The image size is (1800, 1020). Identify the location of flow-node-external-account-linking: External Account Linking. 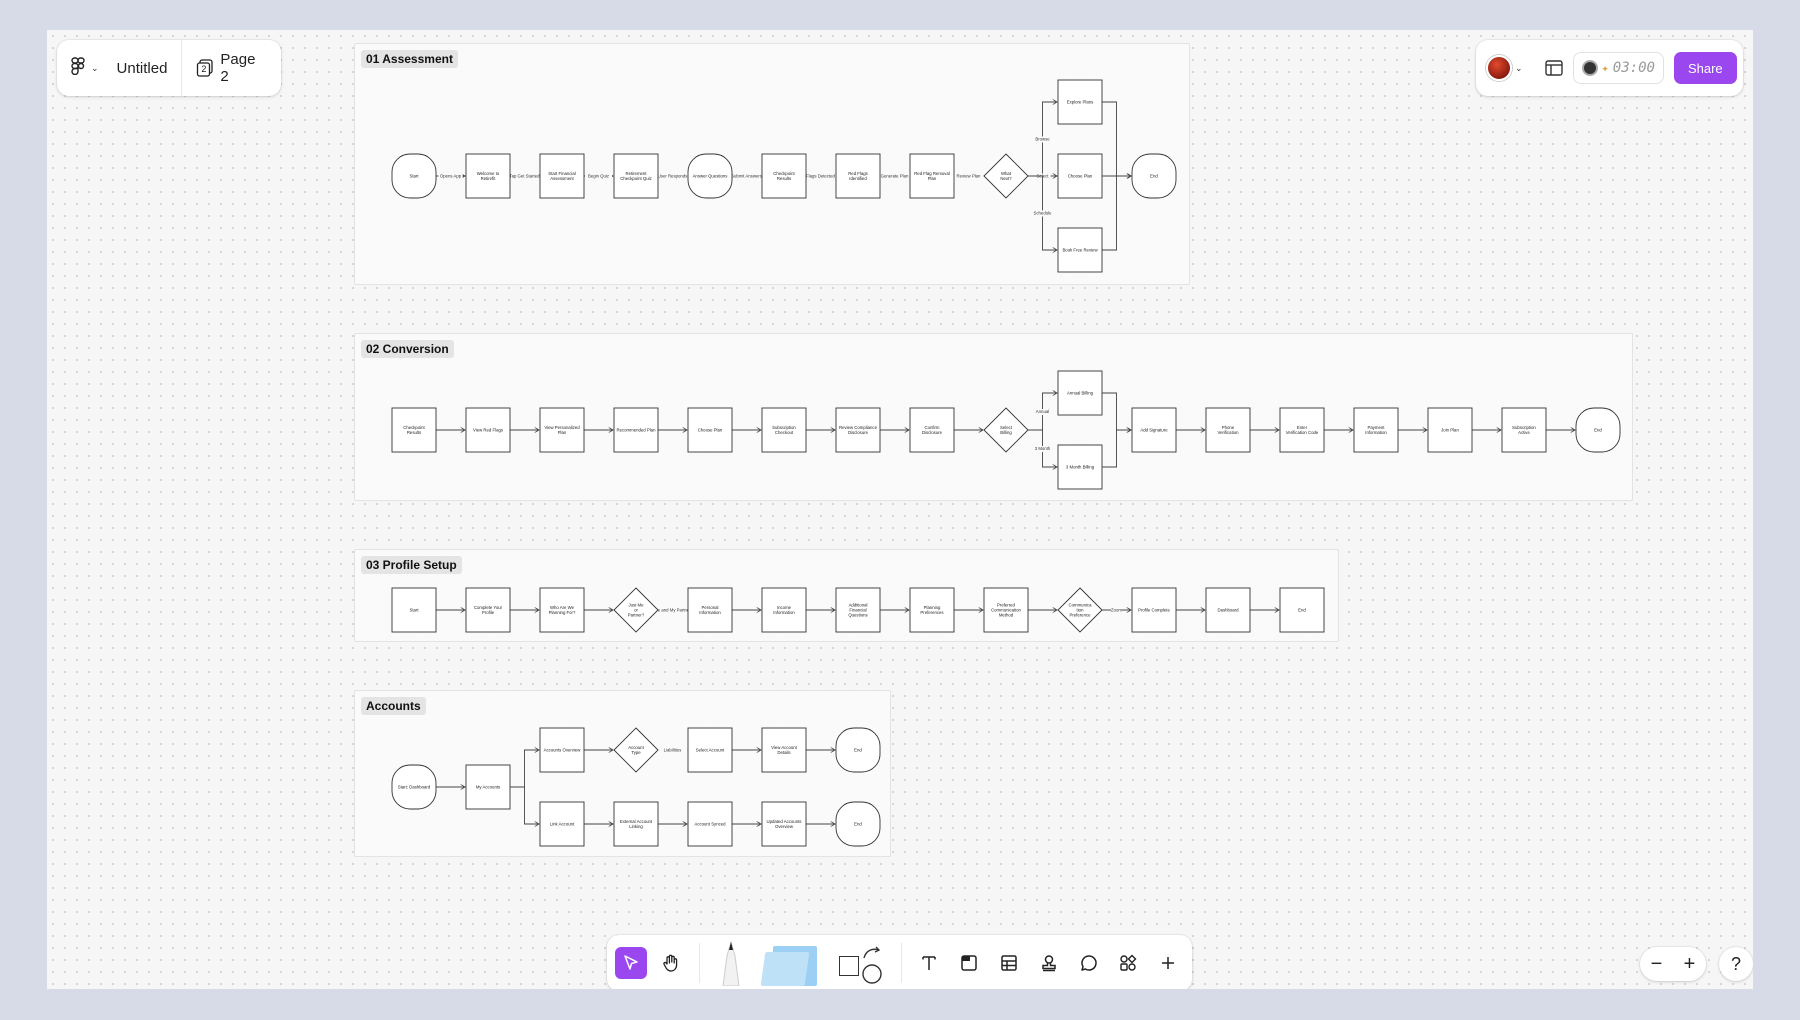
(636, 824).